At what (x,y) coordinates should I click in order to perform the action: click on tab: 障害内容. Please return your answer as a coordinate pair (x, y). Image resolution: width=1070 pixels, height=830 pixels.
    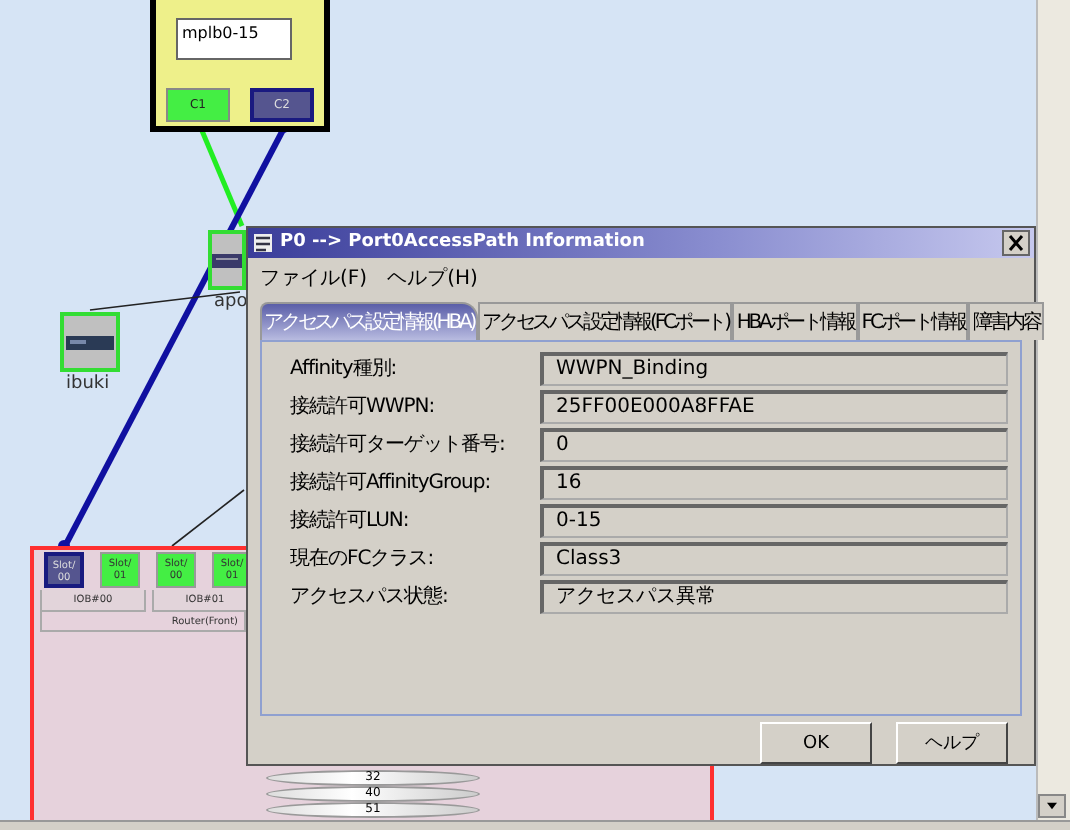
    Looking at the image, I should click on (1006, 320).